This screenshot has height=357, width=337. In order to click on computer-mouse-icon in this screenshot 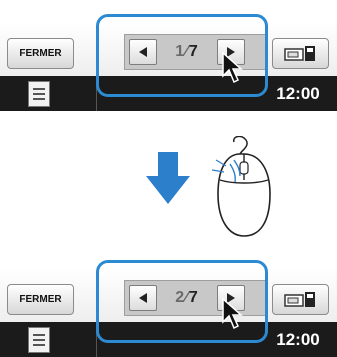, I will do `click(241, 186)`.